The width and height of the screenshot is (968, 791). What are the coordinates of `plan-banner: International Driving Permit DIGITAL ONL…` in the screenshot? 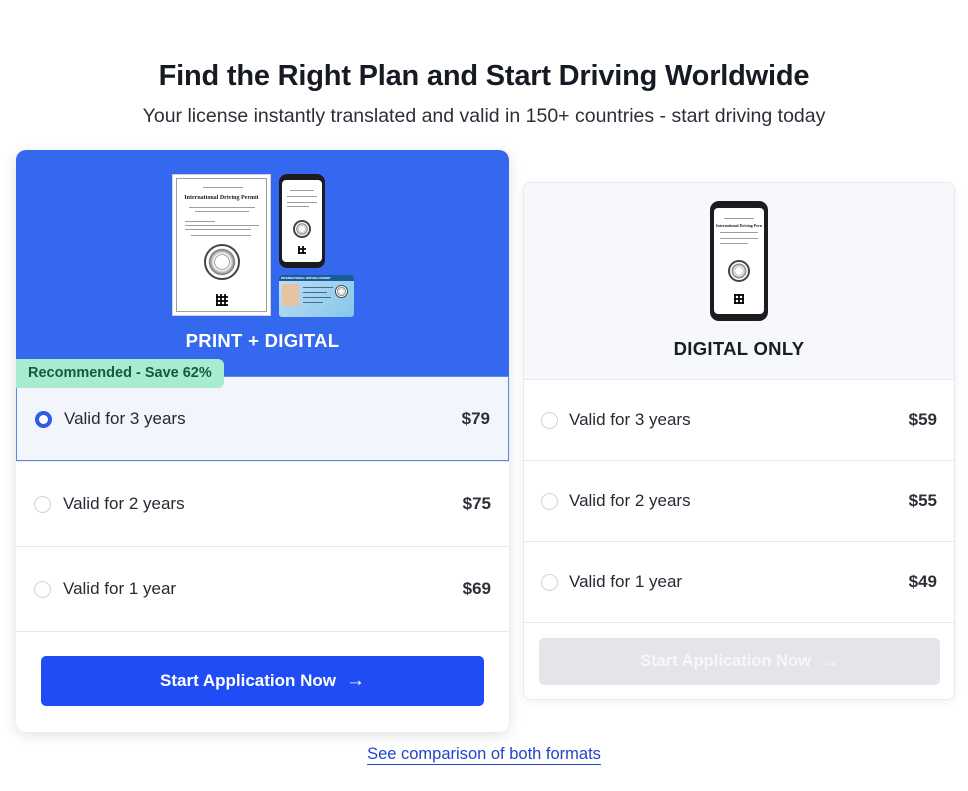 It's located at (739, 281).